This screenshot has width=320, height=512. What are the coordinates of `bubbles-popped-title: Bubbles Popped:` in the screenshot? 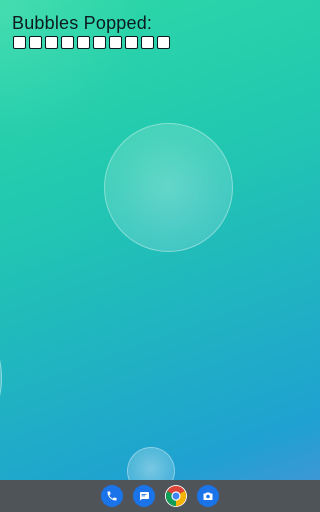 It's located at (82, 23).